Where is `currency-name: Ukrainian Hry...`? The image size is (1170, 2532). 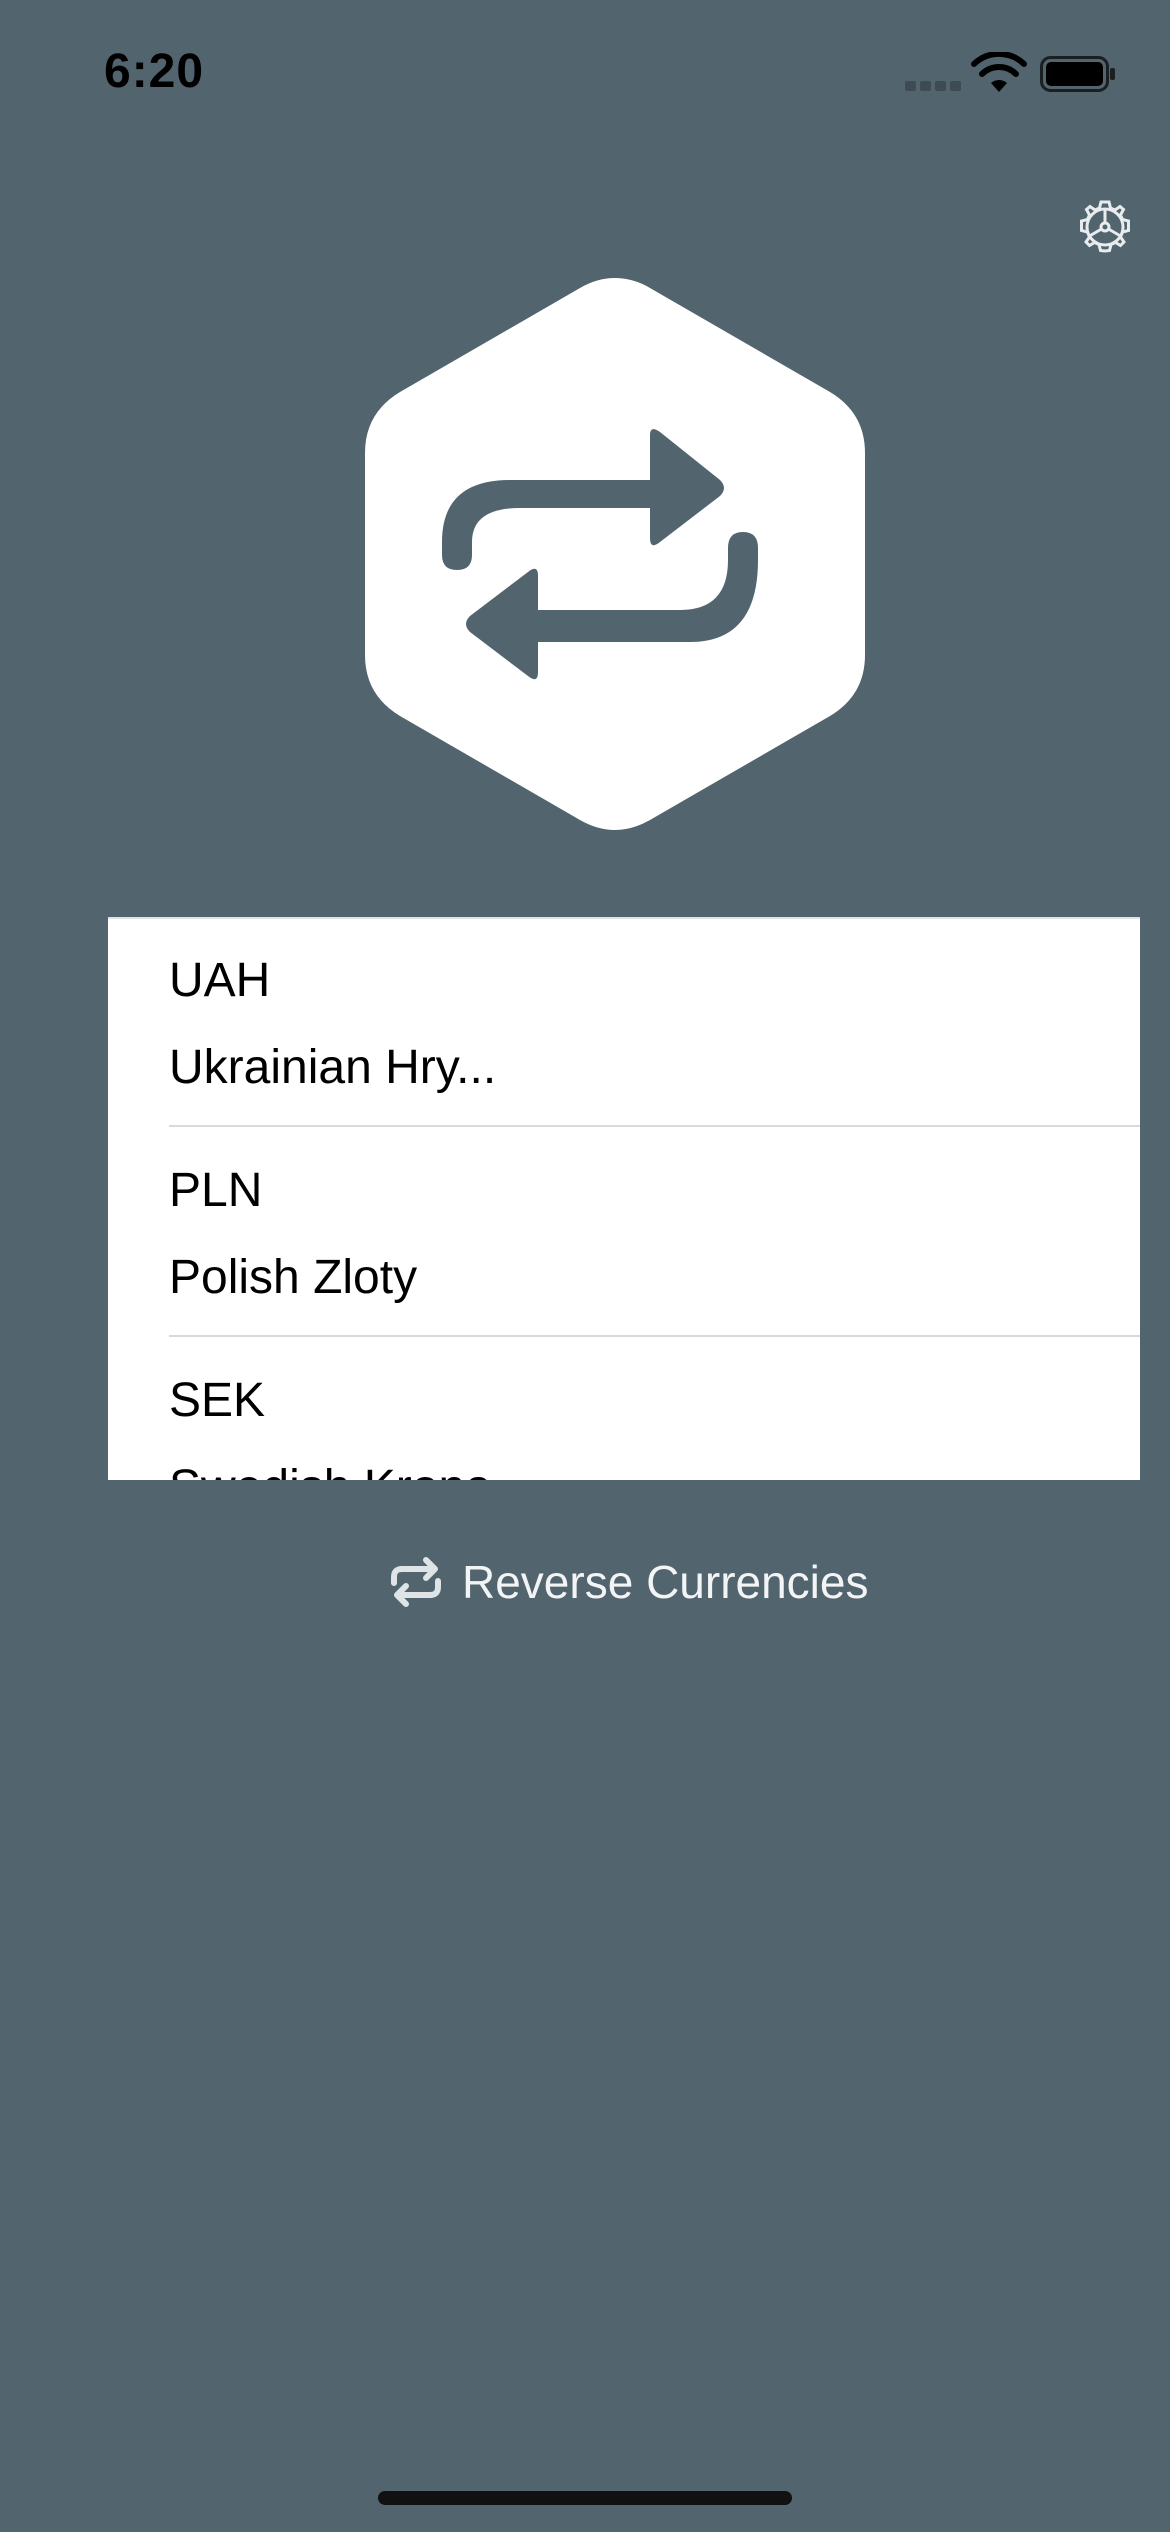
currency-name: Ukrainian Hry... is located at coordinates (333, 1067).